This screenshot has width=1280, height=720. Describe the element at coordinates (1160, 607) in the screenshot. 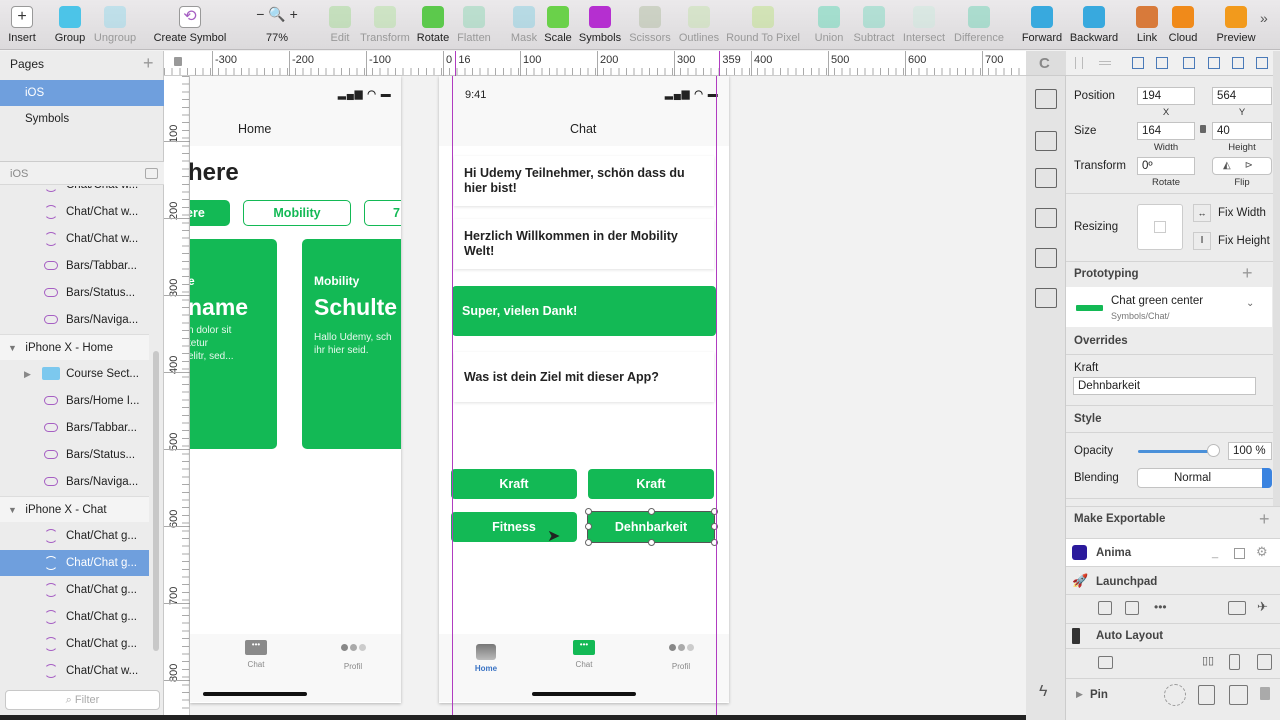

I see `more-icon: •••` at that location.